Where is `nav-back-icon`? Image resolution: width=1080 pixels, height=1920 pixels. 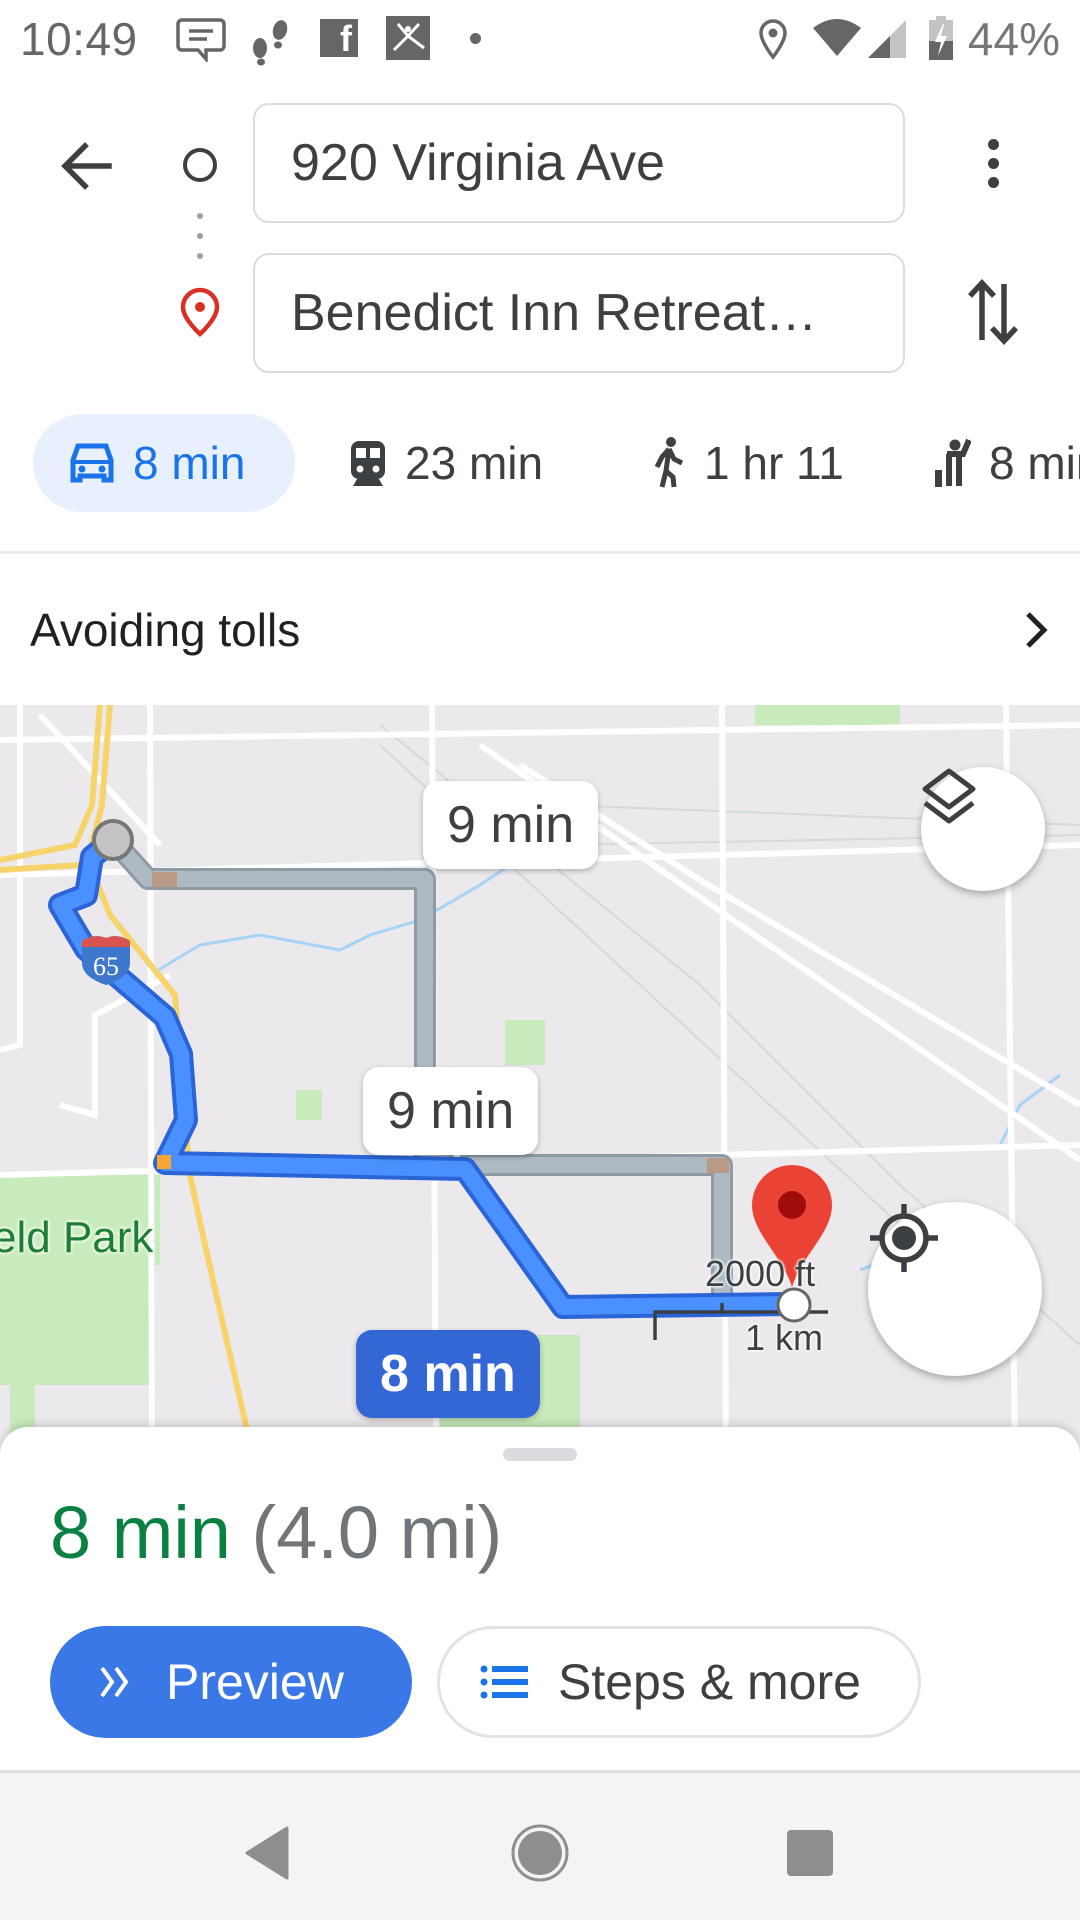 nav-back-icon is located at coordinates (267, 1853).